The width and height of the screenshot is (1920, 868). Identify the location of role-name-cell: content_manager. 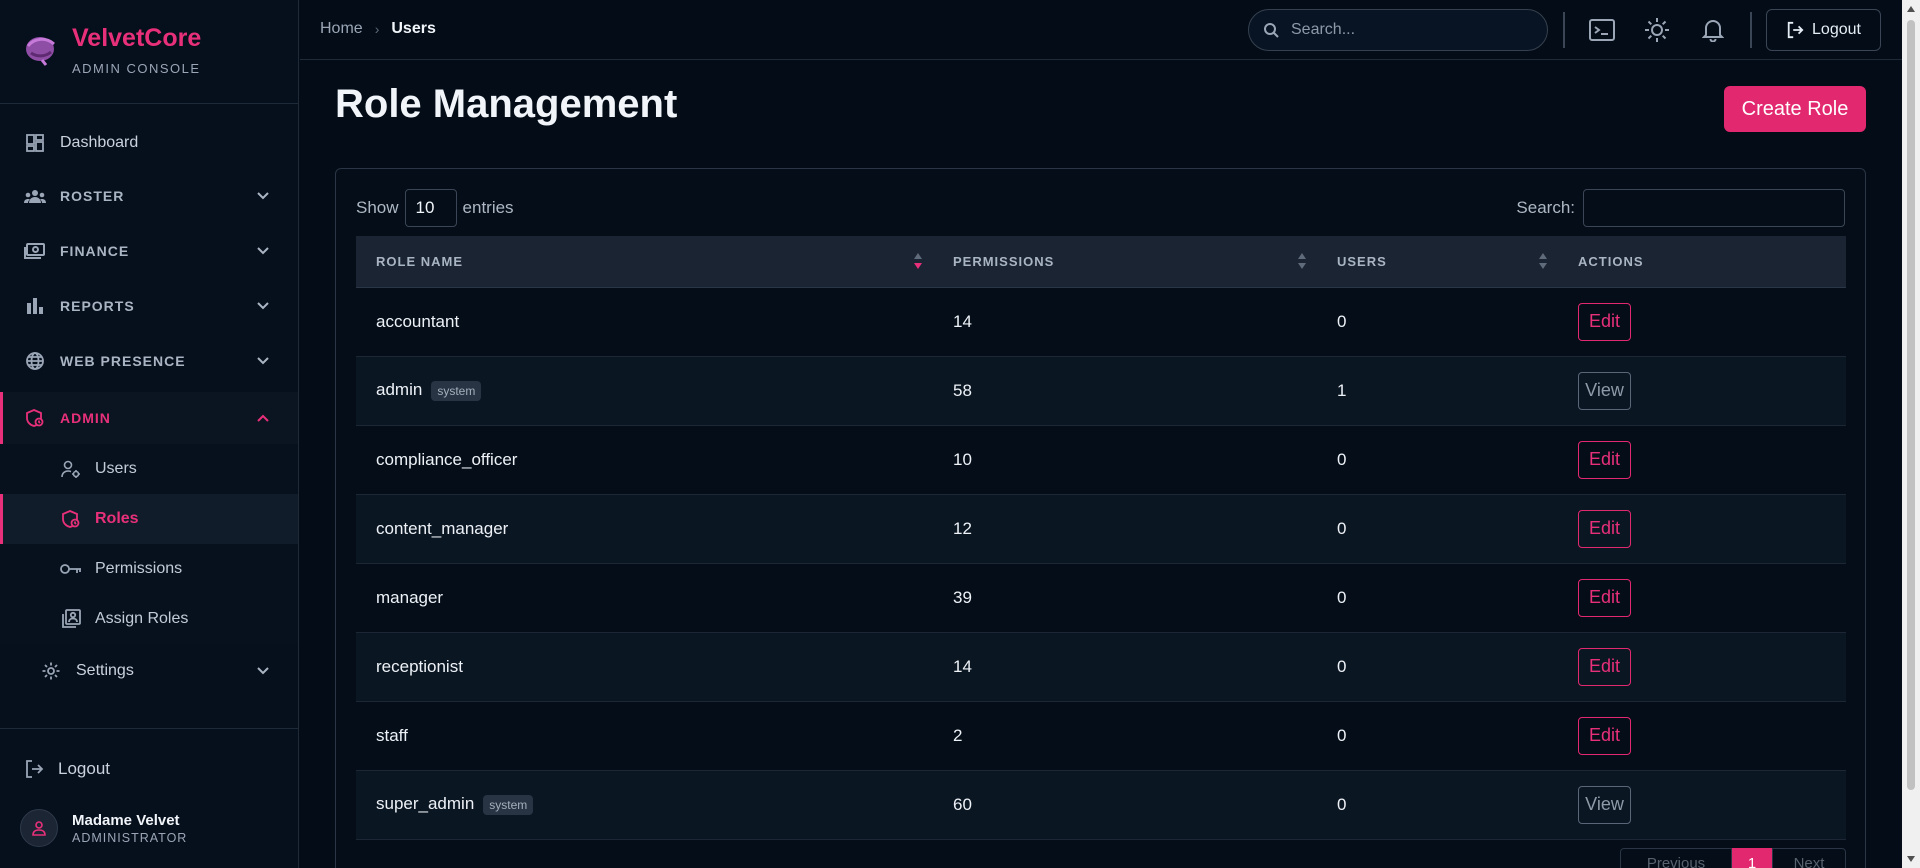
(644, 529).